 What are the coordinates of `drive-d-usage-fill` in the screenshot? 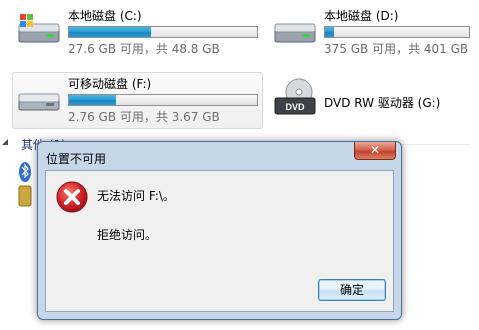 It's located at (330, 32).